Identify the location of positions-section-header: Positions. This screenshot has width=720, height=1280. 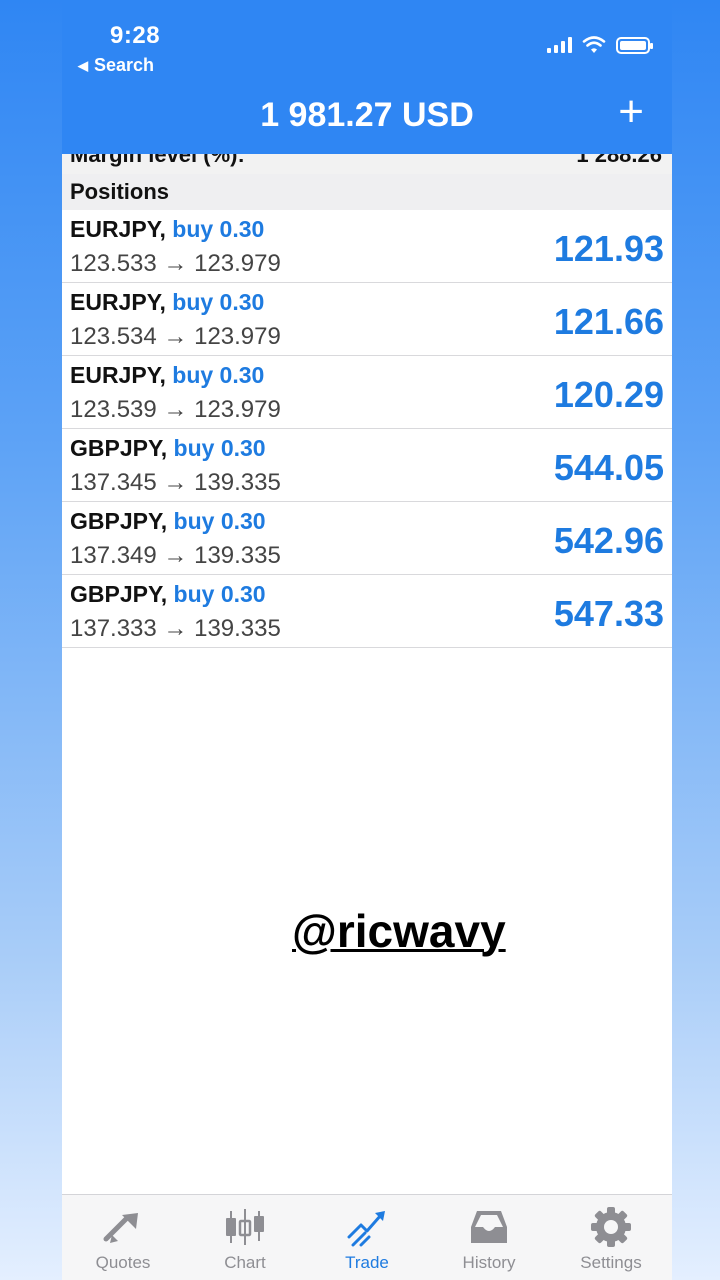
(367, 192).